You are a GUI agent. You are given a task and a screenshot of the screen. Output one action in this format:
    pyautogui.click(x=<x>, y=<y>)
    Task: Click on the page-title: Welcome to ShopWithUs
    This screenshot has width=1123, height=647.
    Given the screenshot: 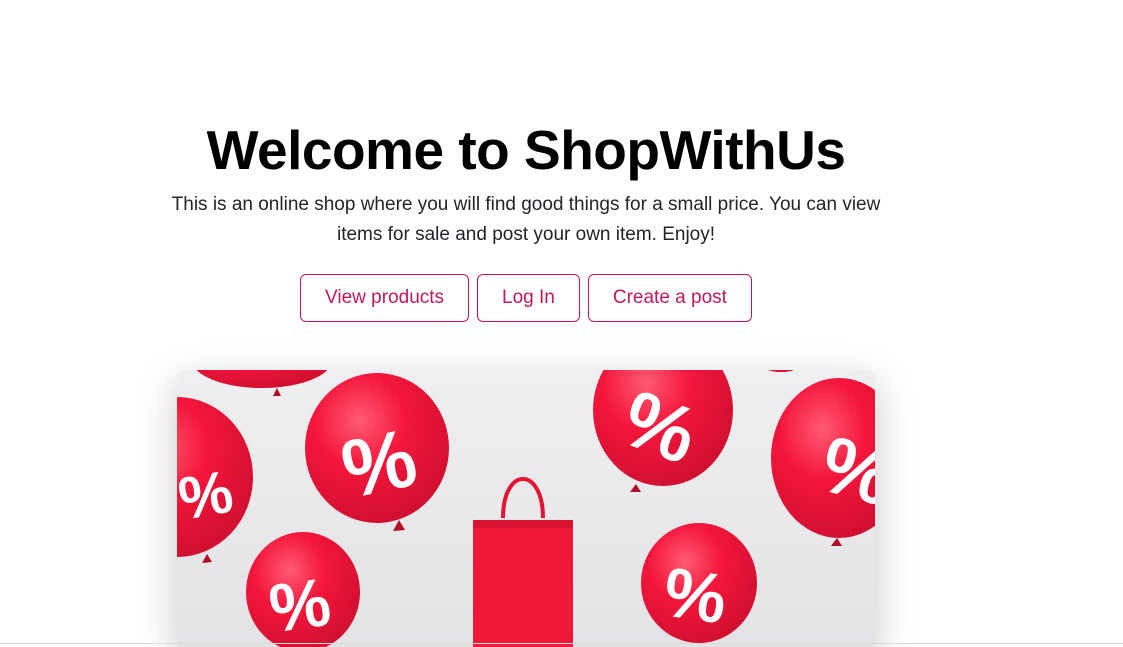 What is the action you would take?
    pyautogui.click(x=526, y=150)
    